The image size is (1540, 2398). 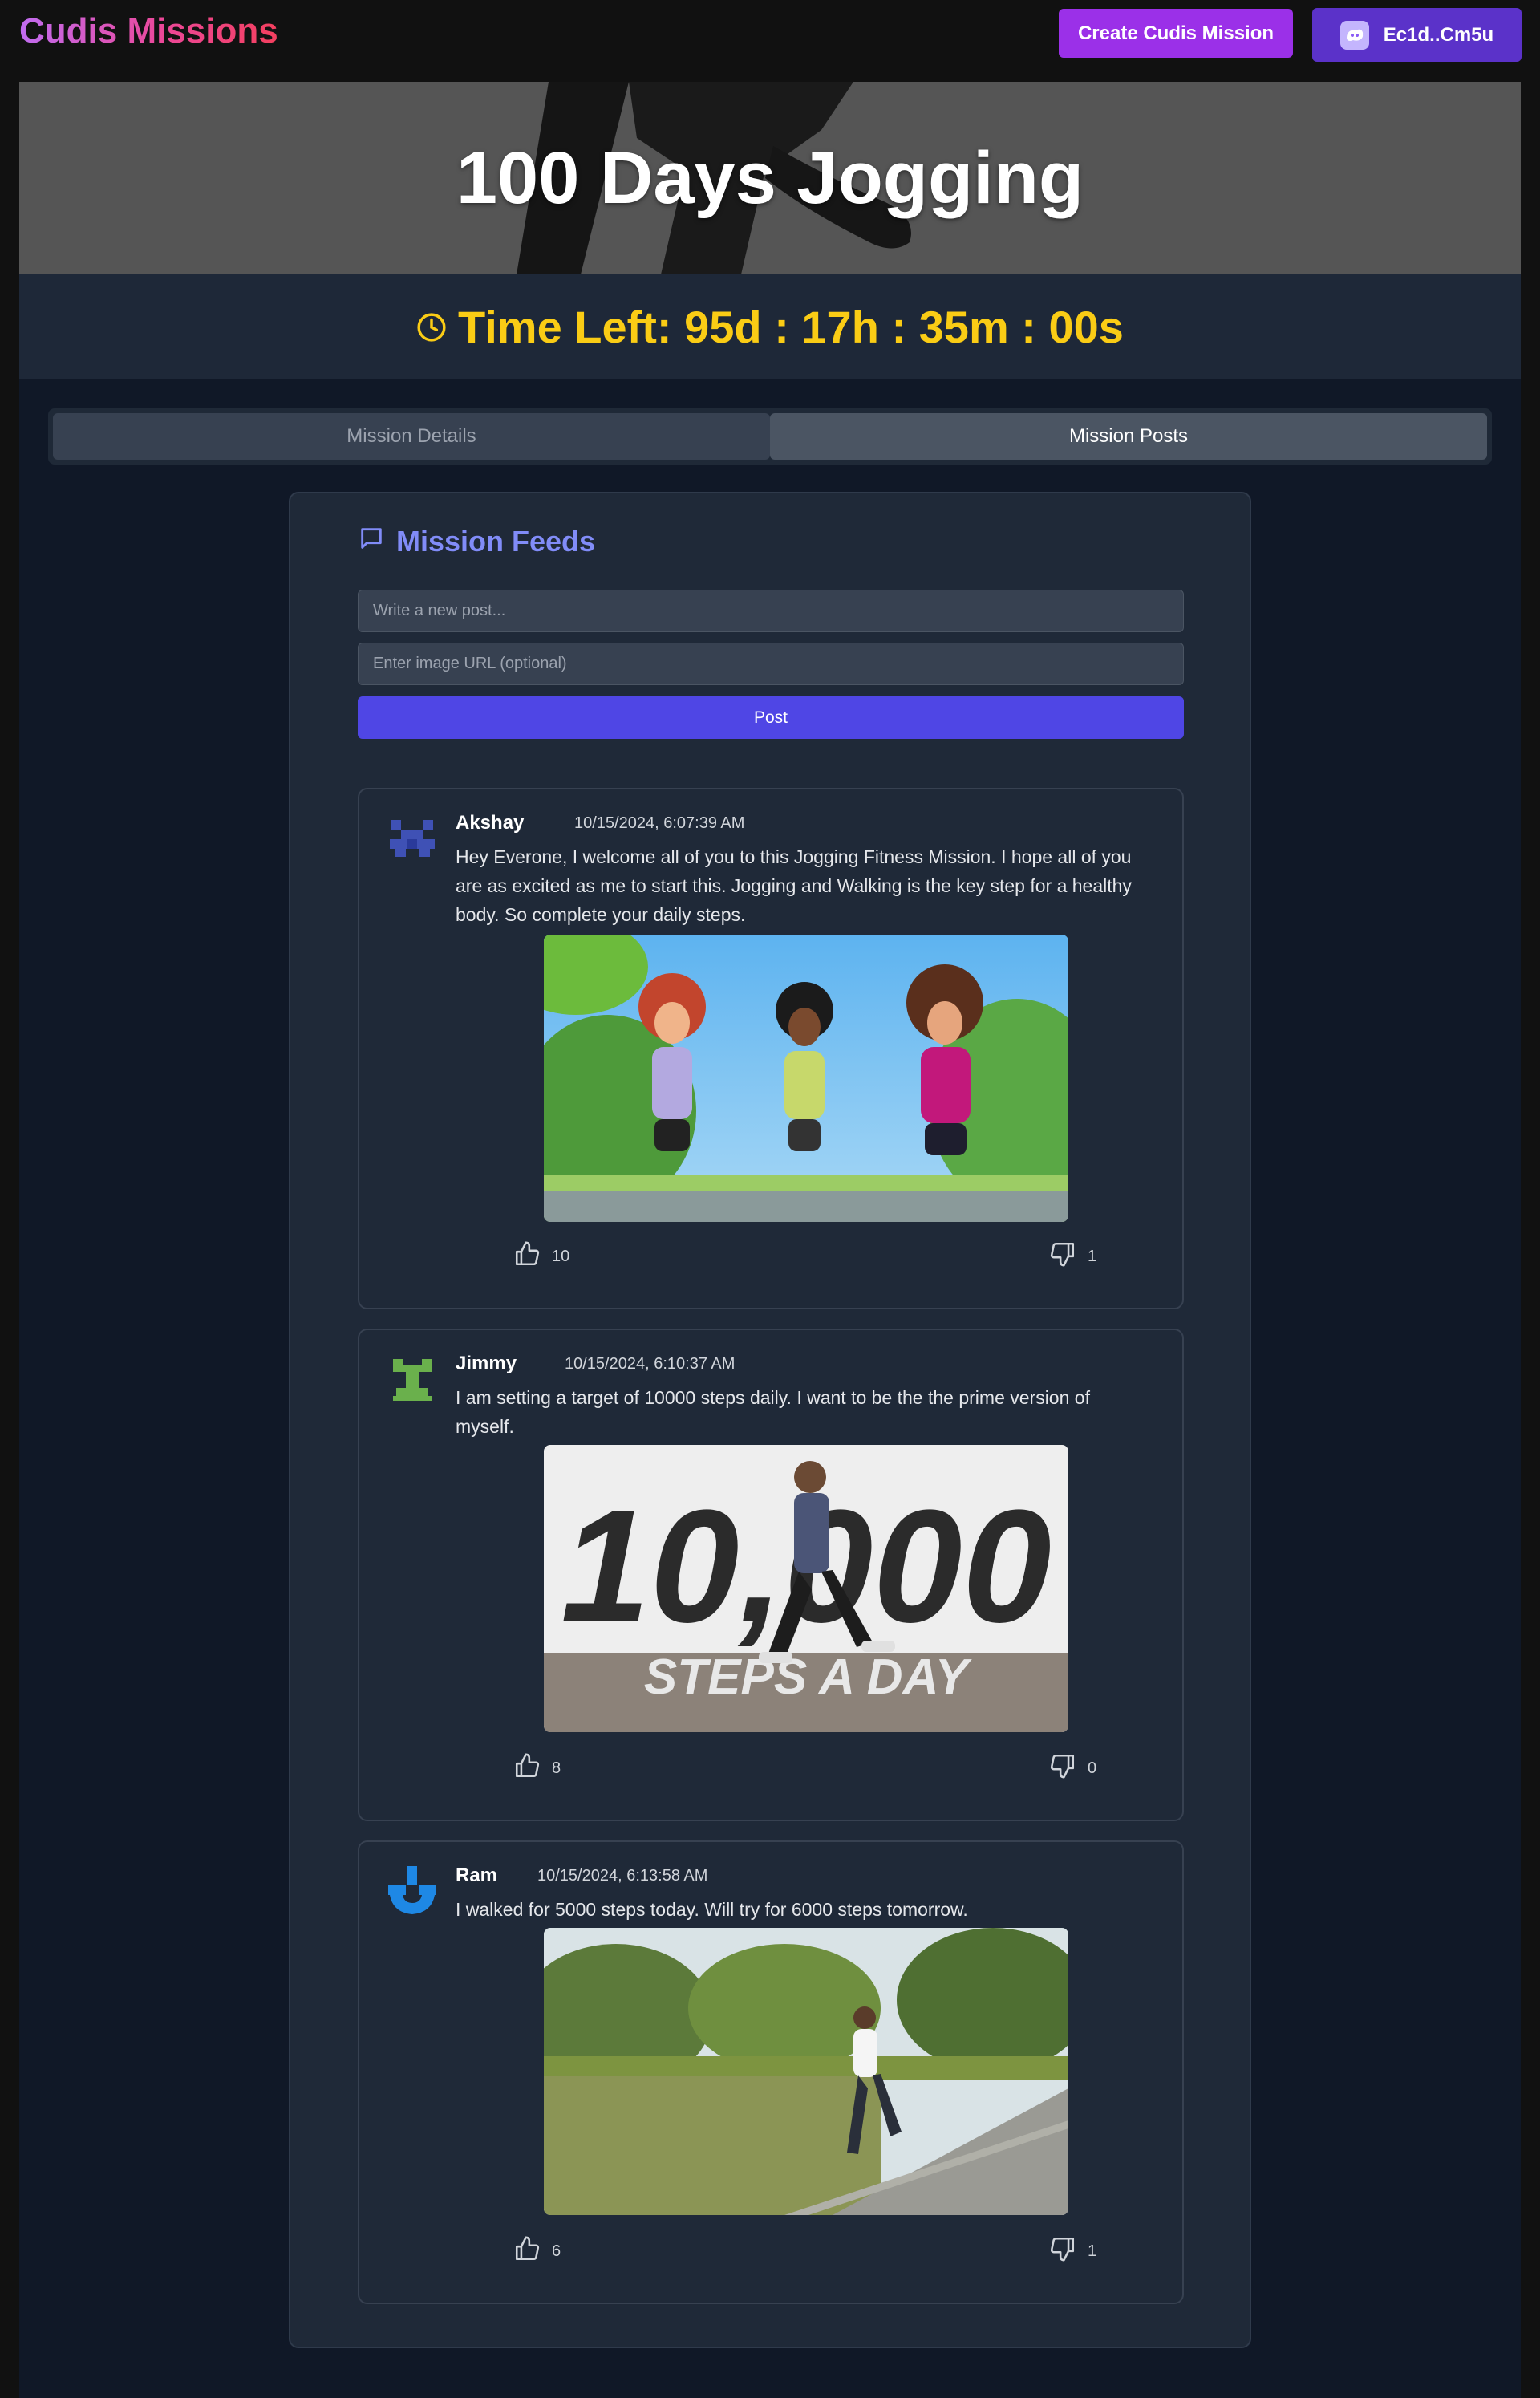 I want to click on message-square-icon, so click(x=371, y=542).